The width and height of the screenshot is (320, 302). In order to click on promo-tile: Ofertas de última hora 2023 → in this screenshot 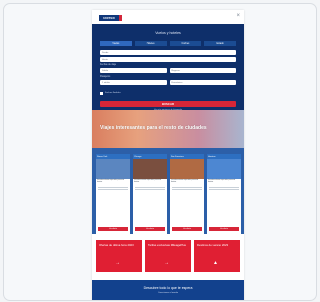, I will do `click(119, 256)`.